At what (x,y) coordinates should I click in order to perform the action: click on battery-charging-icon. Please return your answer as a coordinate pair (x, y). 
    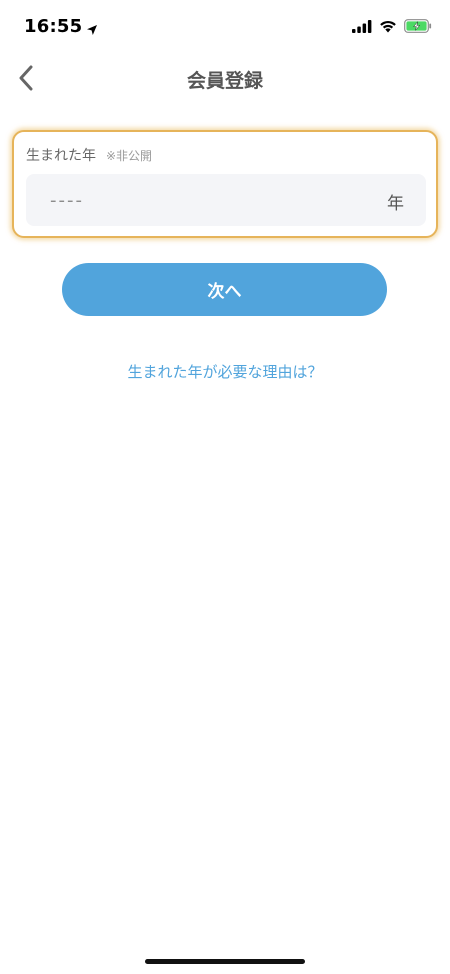
    Looking at the image, I should click on (418, 27).